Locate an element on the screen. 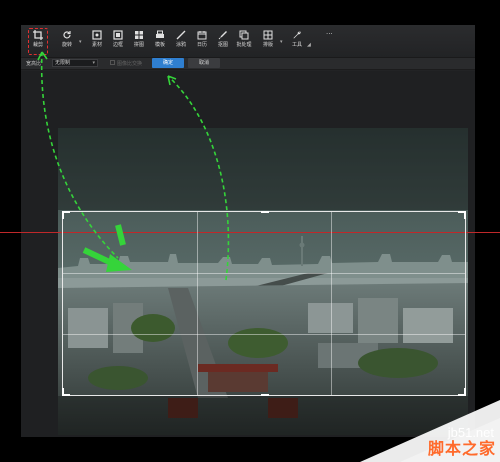  tool-batch-label: 批处理 is located at coordinates (244, 45).